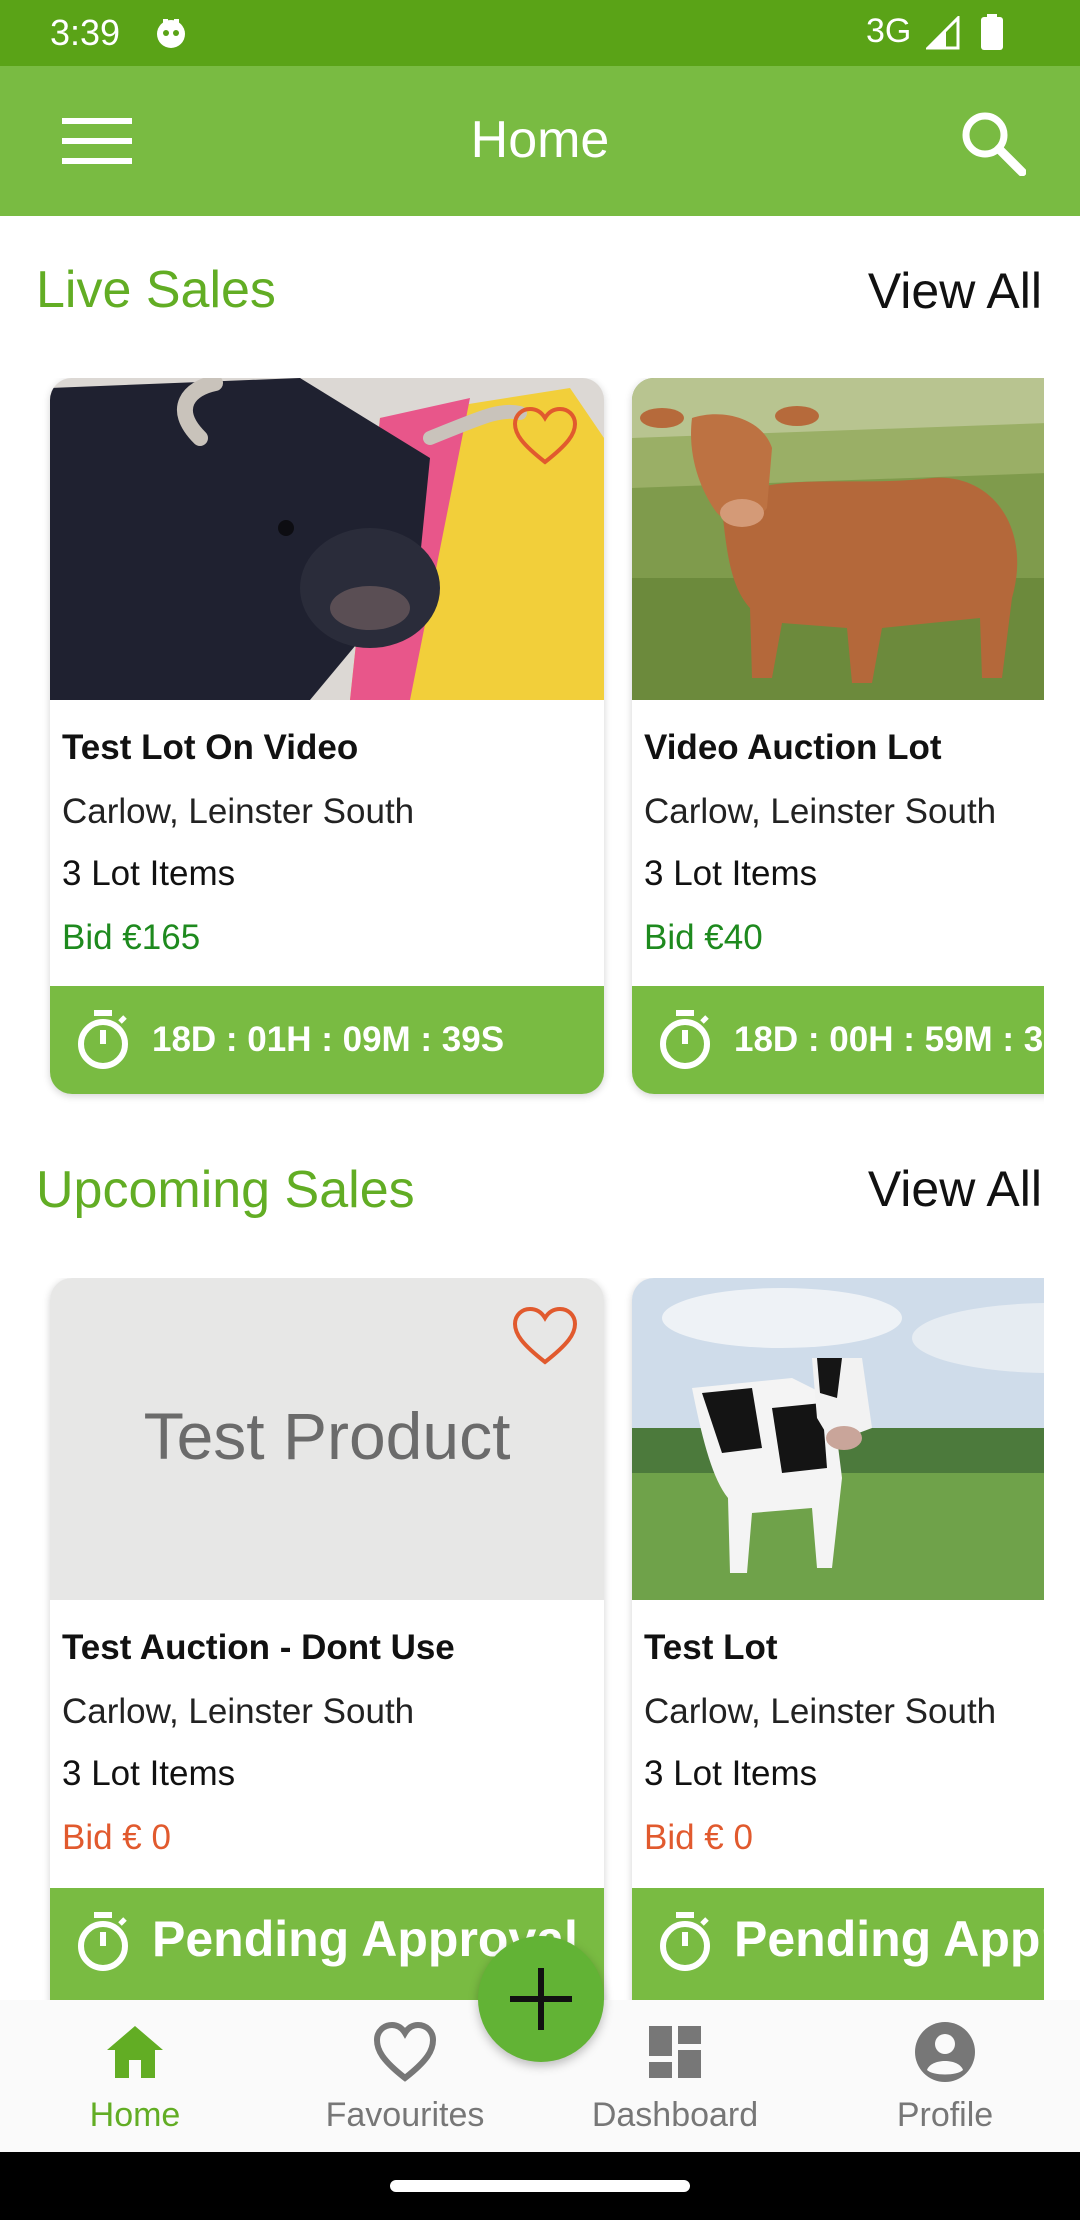 The height and width of the screenshot is (2220, 1080). Describe the element at coordinates (540, 33) in the screenshot. I see `status-bar: 3:39 3G` at that location.